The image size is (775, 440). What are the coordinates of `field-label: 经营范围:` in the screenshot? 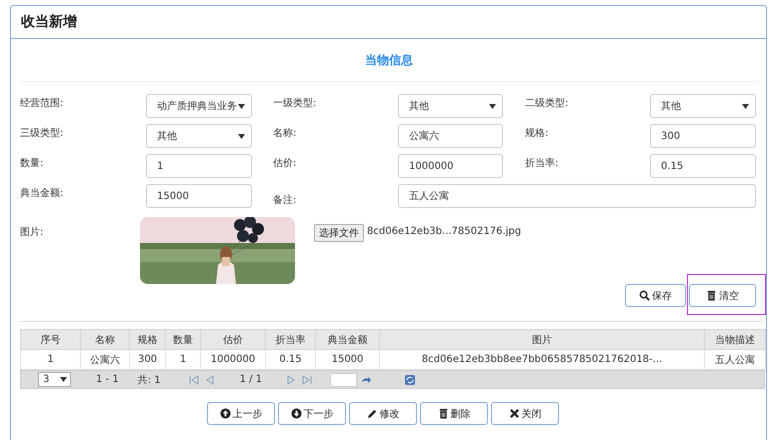 It's located at (42, 103).